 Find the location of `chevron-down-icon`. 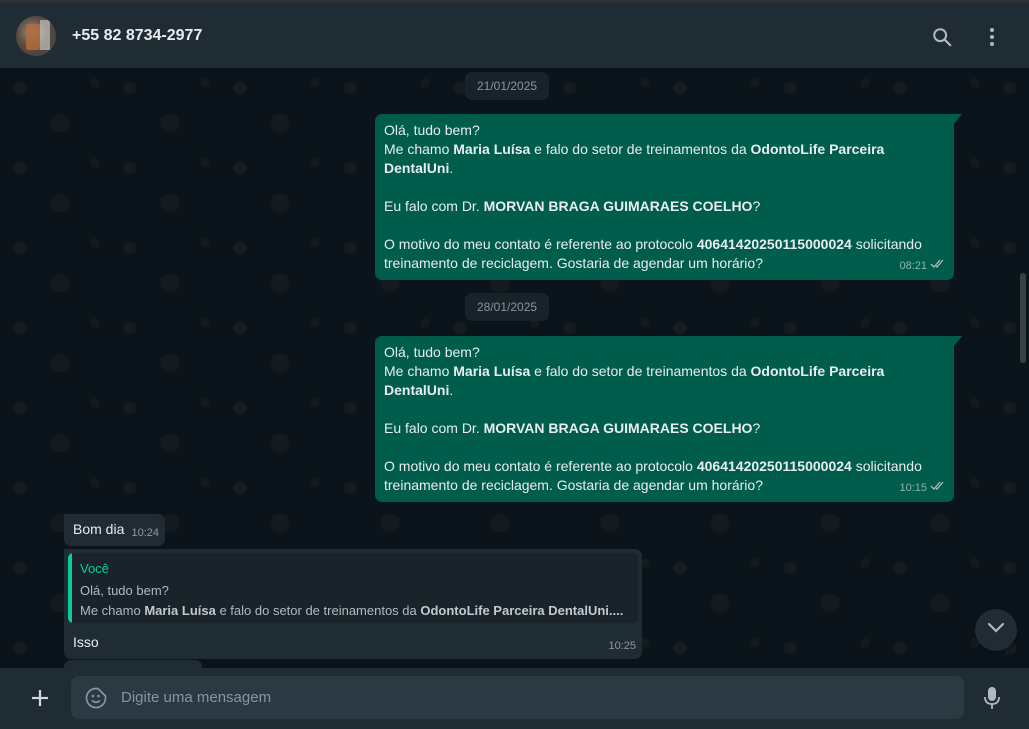

chevron-down-icon is located at coordinates (996, 630).